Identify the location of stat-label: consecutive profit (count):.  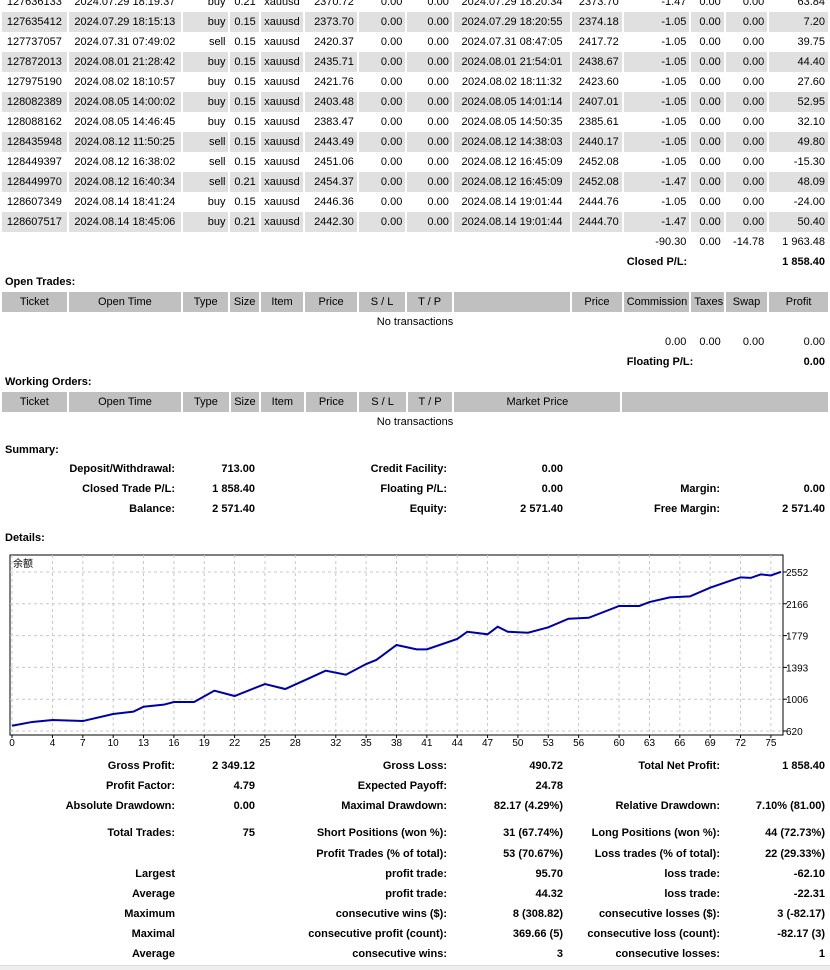
(377, 934).